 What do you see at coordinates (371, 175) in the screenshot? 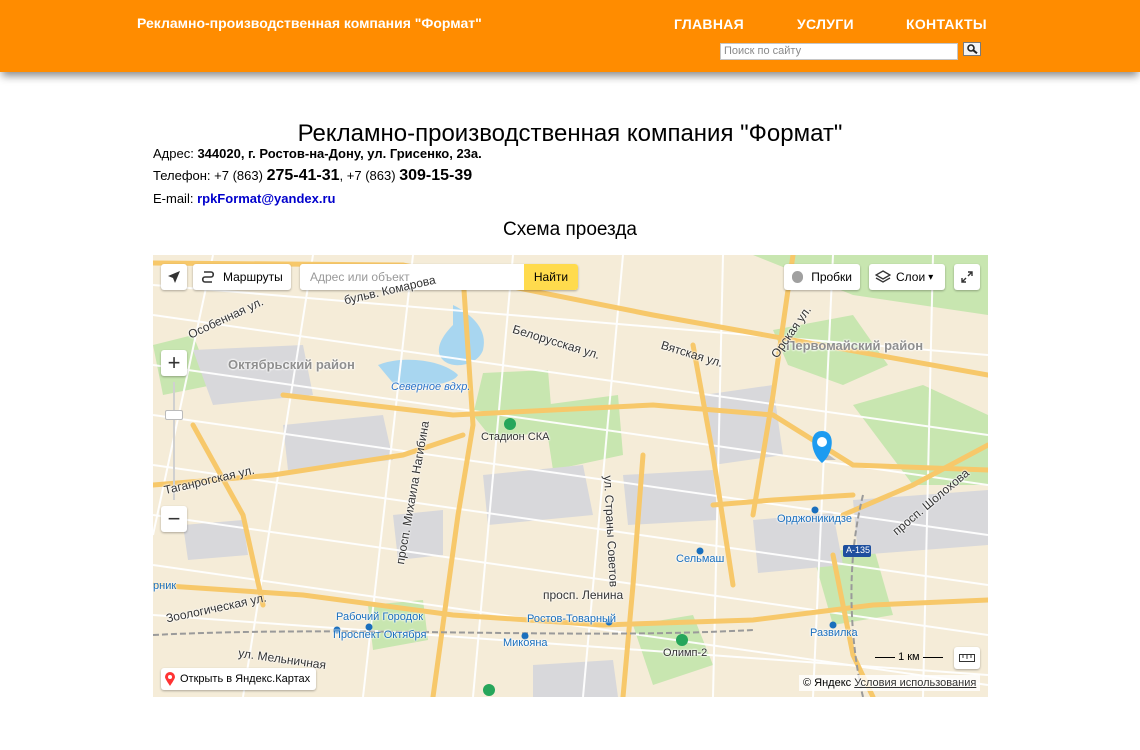
I see `phone2-prefix: +7 (863)` at bounding box center [371, 175].